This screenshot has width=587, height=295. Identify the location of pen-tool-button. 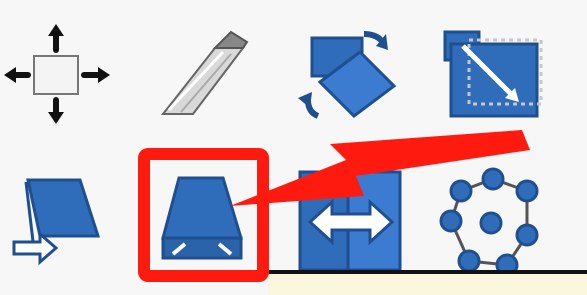
(205, 78).